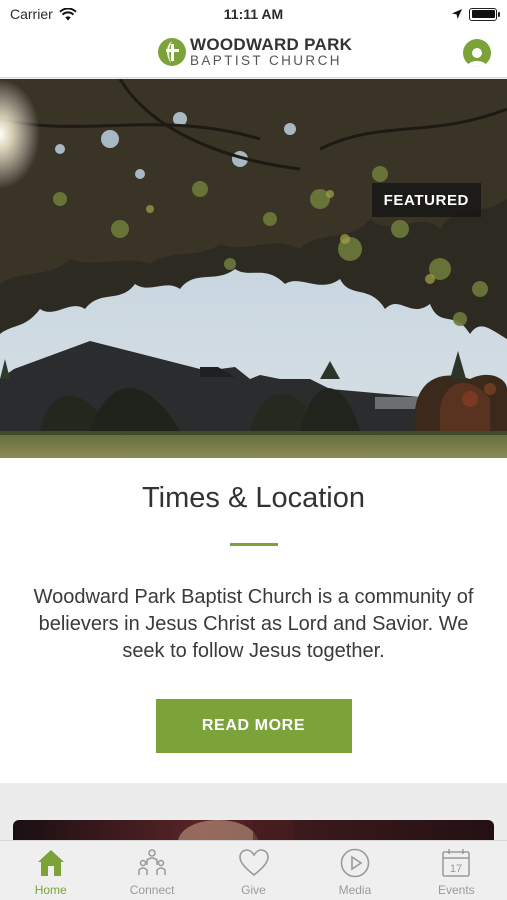  I want to click on tab-media-label: Media, so click(355, 890).